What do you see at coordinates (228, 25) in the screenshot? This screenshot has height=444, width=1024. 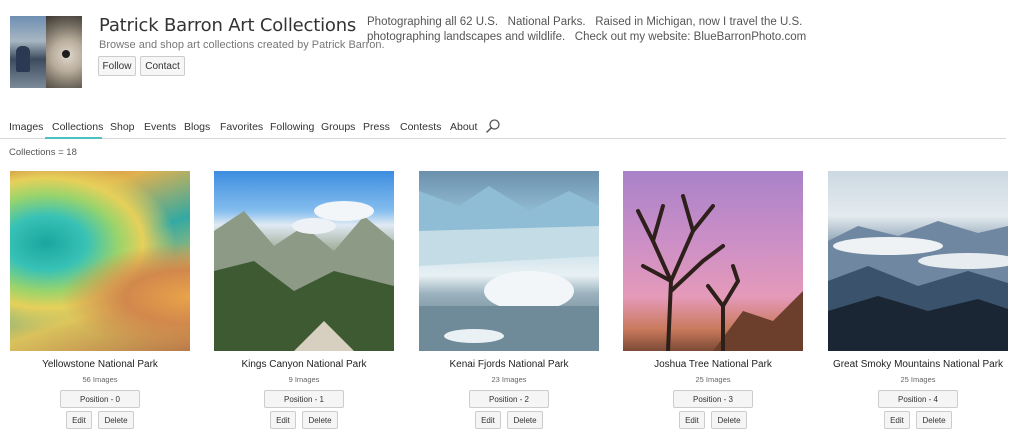 I see `page-title: Patrick Barron Art Collections` at bounding box center [228, 25].